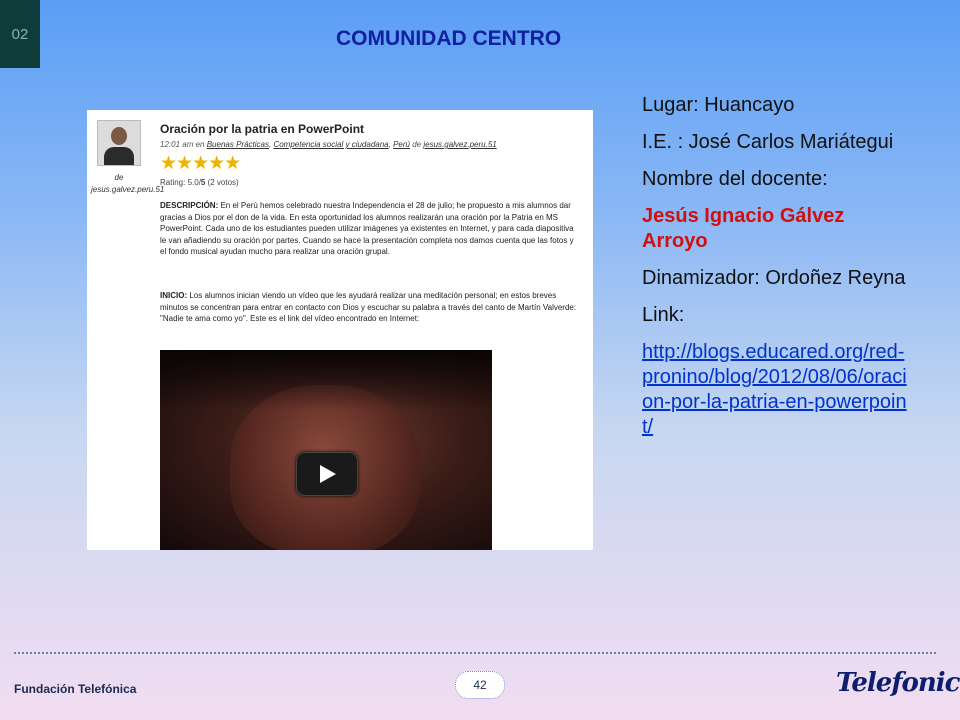  Describe the element at coordinates (222, 182) in the screenshot. I see `rating-votes: (2 votos)` at that location.